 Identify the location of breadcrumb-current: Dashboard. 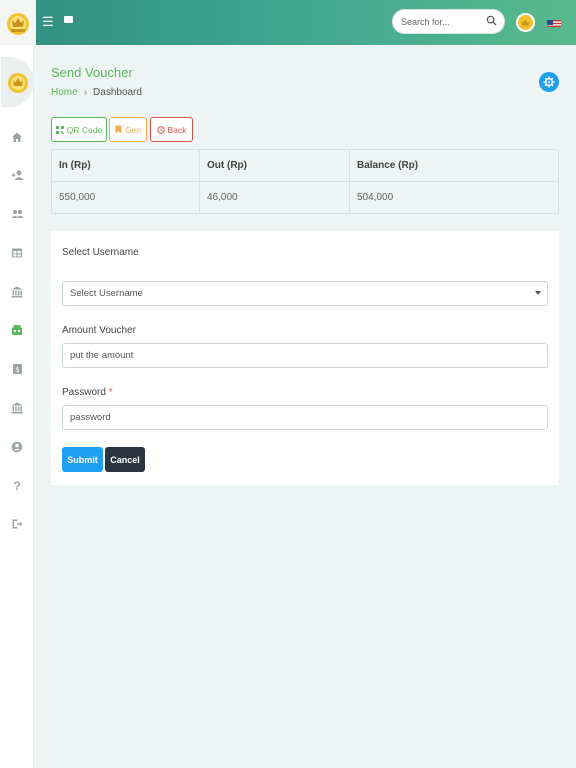
(117, 92).